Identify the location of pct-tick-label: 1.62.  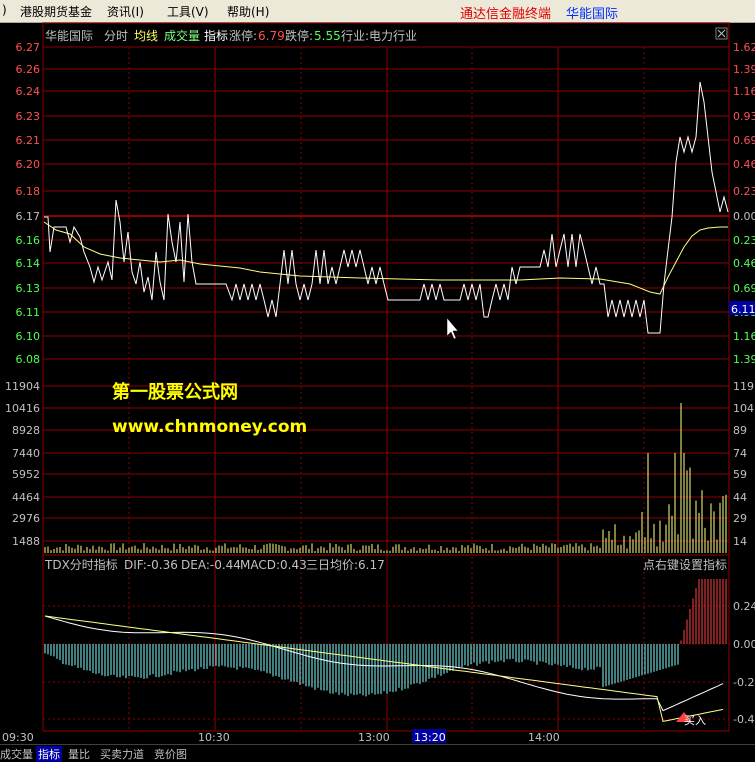
(744, 47).